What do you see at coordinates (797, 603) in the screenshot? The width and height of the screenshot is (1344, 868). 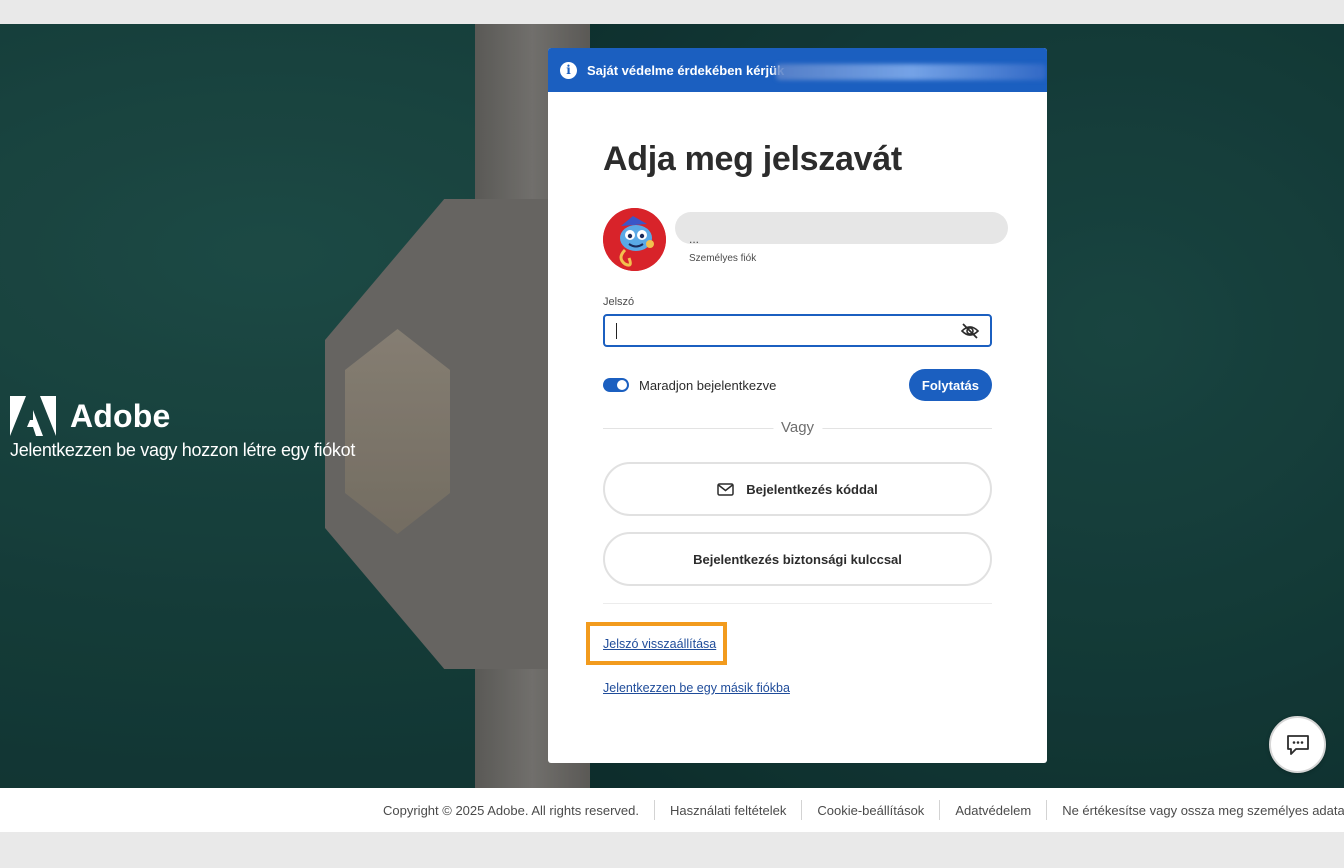 I see `section-divider` at bounding box center [797, 603].